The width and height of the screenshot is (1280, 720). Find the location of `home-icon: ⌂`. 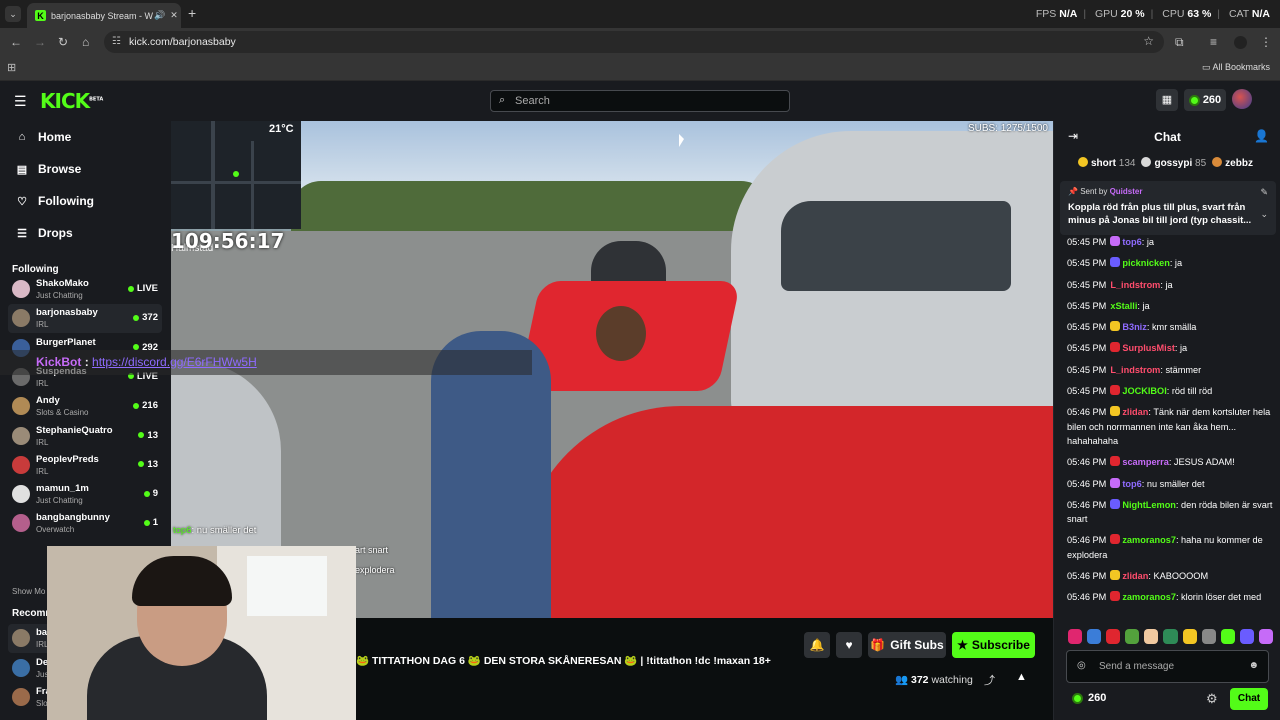

home-icon: ⌂ is located at coordinates (85, 42).